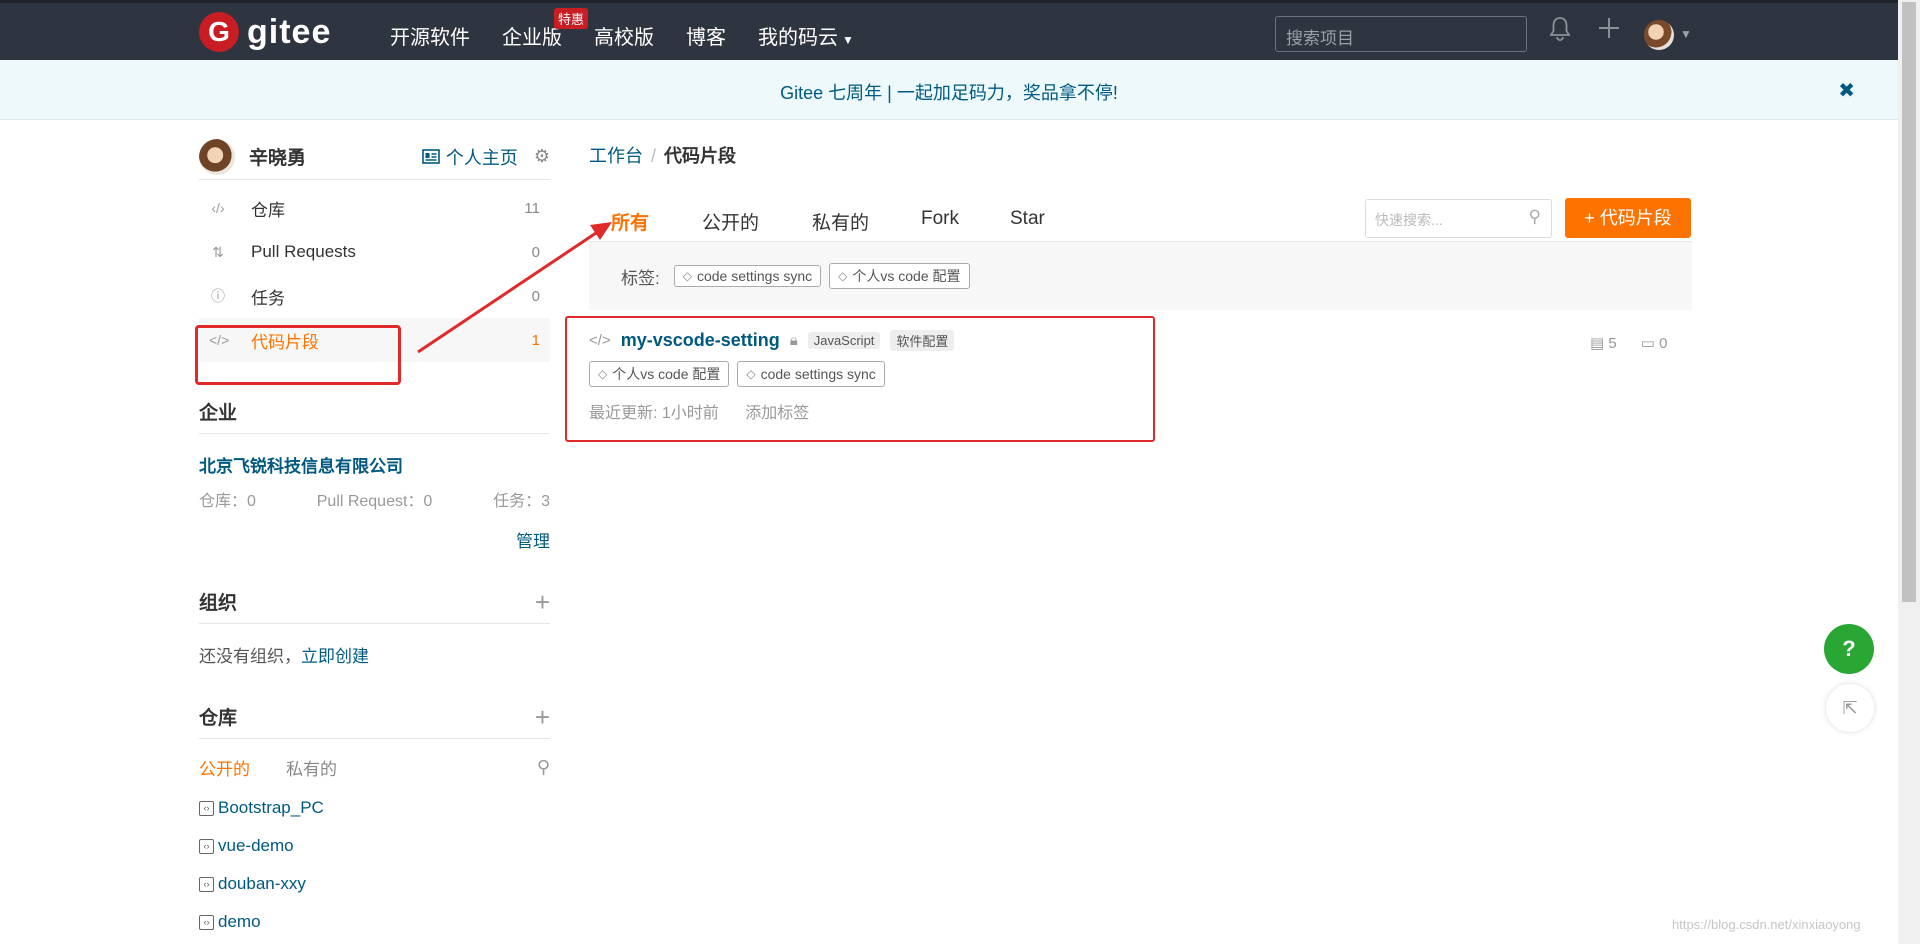 The width and height of the screenshot is (1920, 944). Describe the element at coordinates (940, 219) in the screenshot. I see `tab-fork: Fork` at that location.